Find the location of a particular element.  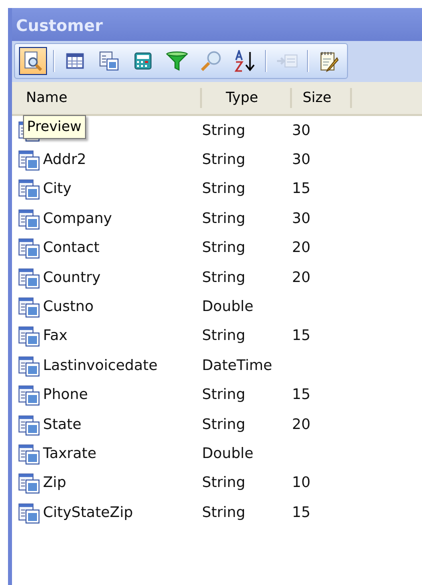

window-title: Customer is located at coordinates (217, 24).